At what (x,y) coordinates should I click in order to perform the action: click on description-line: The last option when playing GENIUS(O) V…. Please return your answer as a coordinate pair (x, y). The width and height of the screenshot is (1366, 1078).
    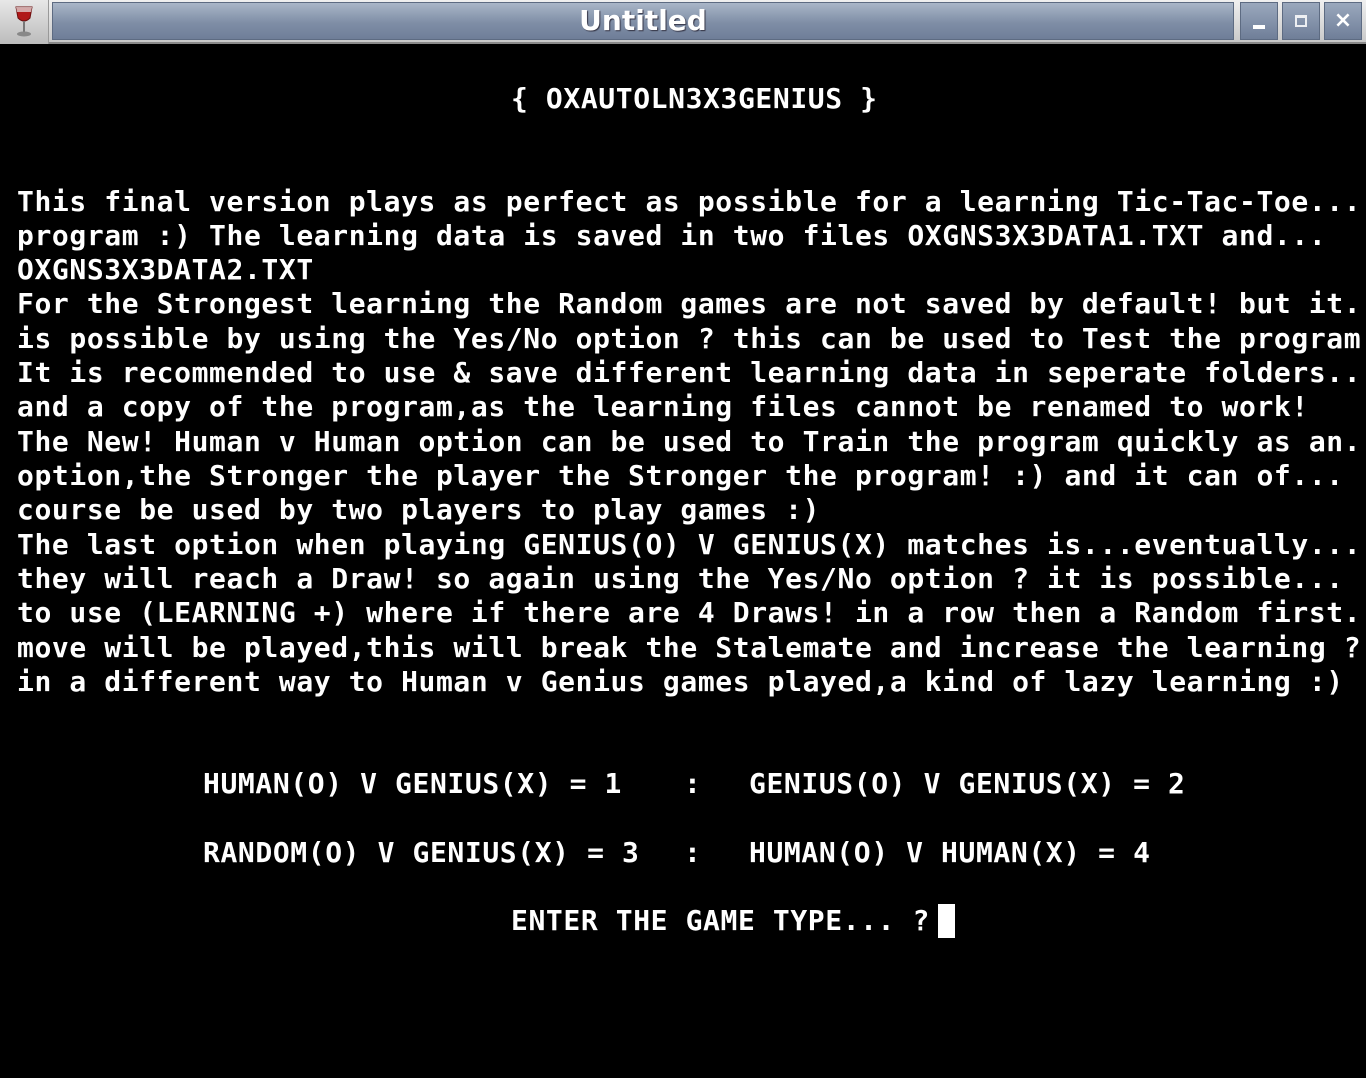
    Looking at the image, I should click on (689, 544).